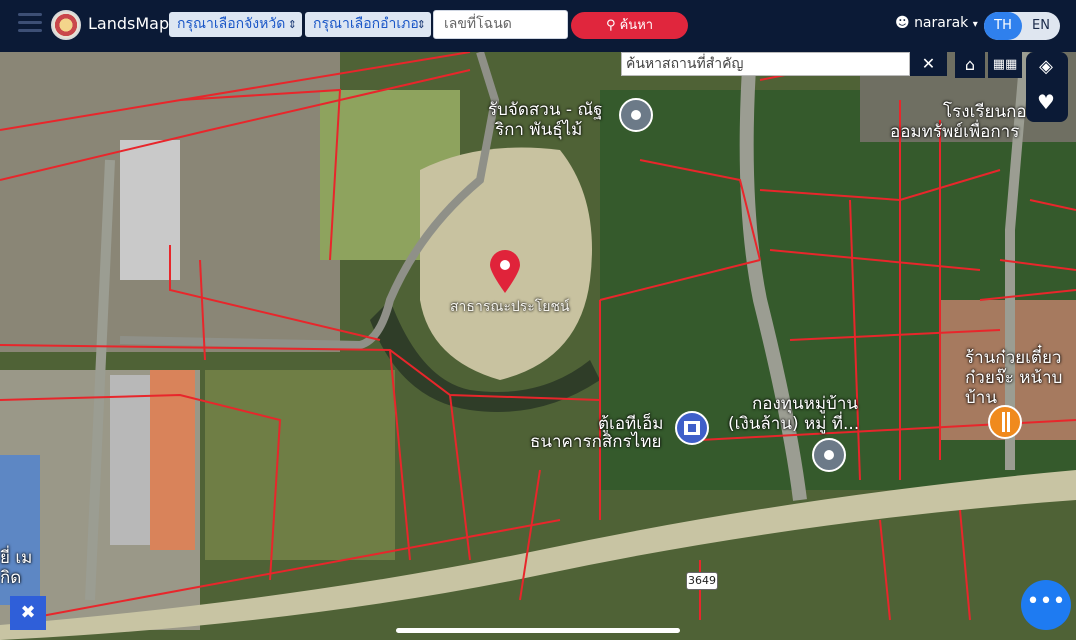 The height and width of the screenshot is (640, 1076). Describe the element at coordinates (1046, 103) in the screenshot. I see `heart-icon: ♥` at that location.